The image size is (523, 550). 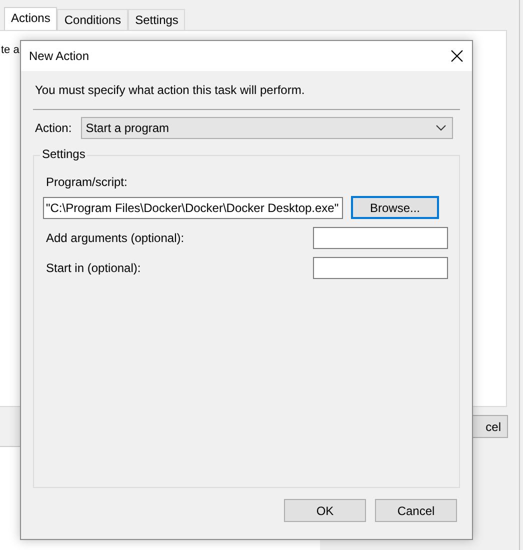 What do you see at coordinates (115, 238) in the screenshot?
I see `field-label: Add arguments (optional):` at bounding box center [115, 238].